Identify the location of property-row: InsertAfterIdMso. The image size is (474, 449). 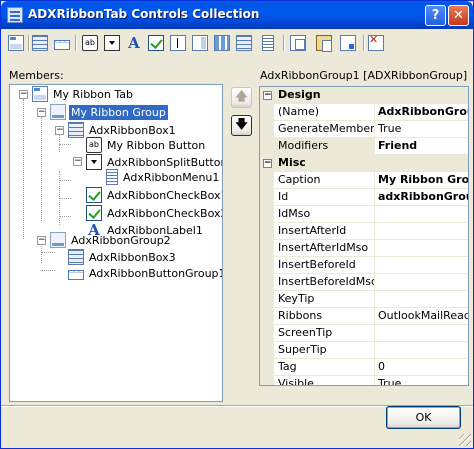
(364, 248).